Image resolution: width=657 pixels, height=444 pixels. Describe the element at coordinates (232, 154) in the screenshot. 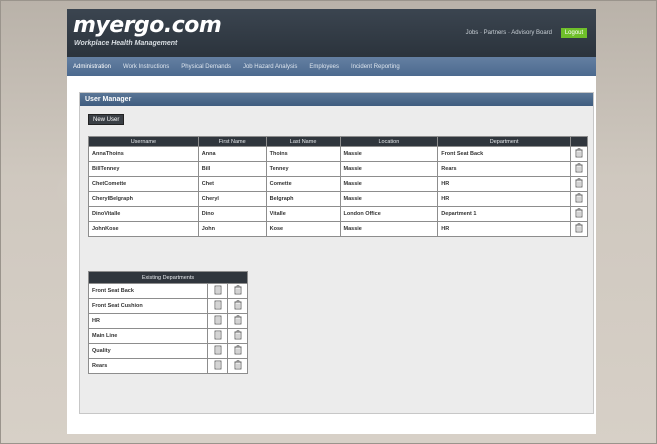

I see `cell-first: Anna` at that location.